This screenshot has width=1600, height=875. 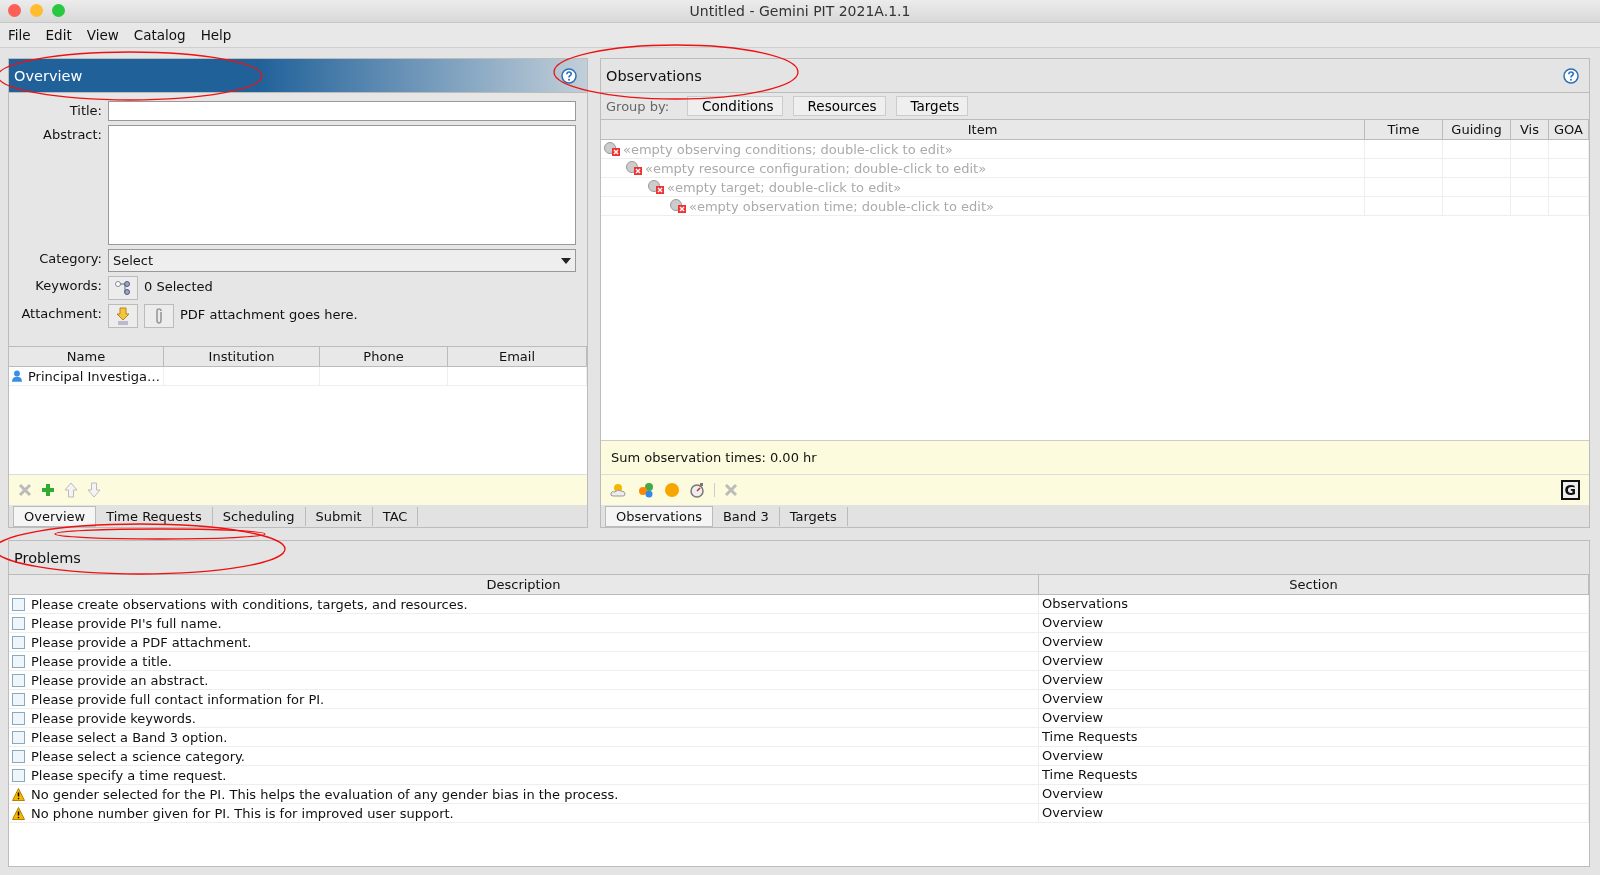 What do you see at coordinates (813, 516) in the screenshot?
I see `tab: Targets` at bounding box center [813, 516].